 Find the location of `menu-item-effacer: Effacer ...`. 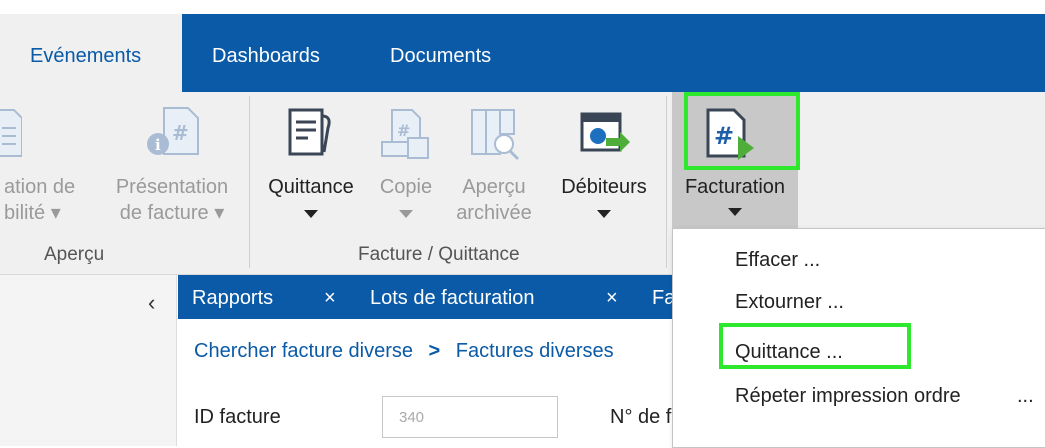

menu-item-effacer: Effacer ... is located at coordinates (777, 260).